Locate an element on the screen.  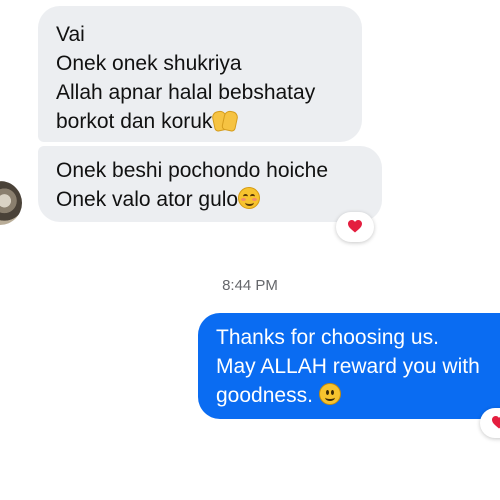
message-line: borkot dan koruk is located at coordinates (200, 121).